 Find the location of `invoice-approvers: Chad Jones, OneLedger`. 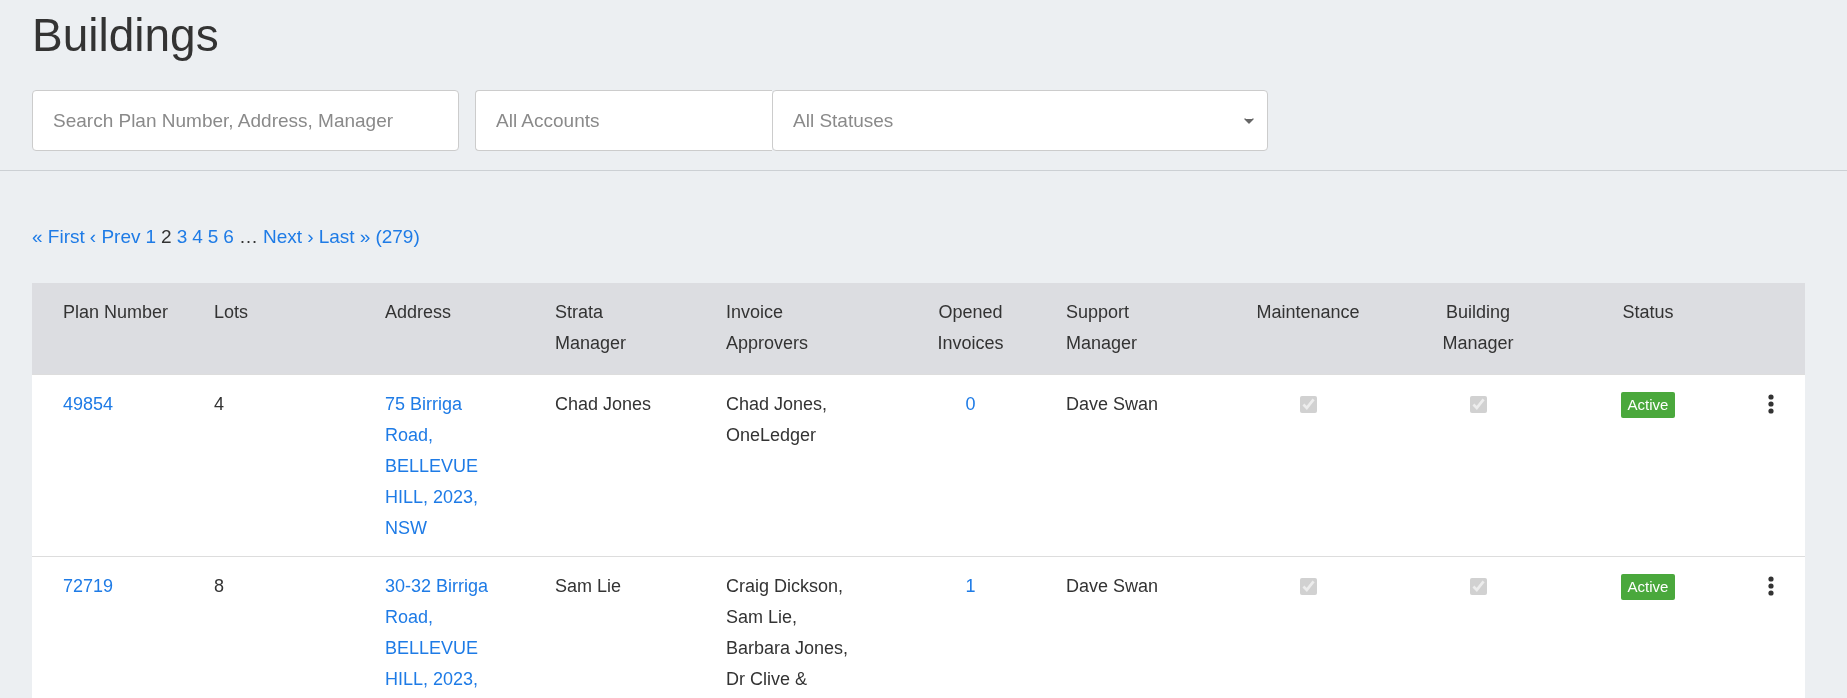

invoice-approvers: Chad Jones, OneLedger is located at coordinates (777, 420).